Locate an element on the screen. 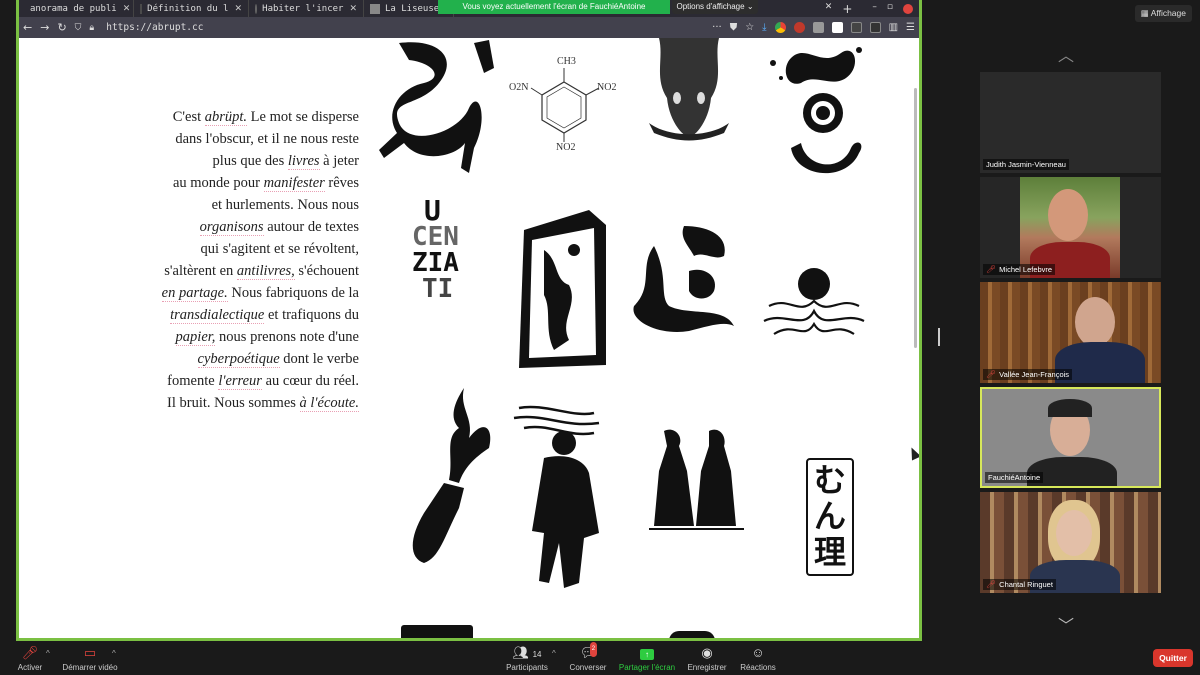 The image size is (1200, 675). lock-icon: 🔒︎ is located at coordinates (91, 28).